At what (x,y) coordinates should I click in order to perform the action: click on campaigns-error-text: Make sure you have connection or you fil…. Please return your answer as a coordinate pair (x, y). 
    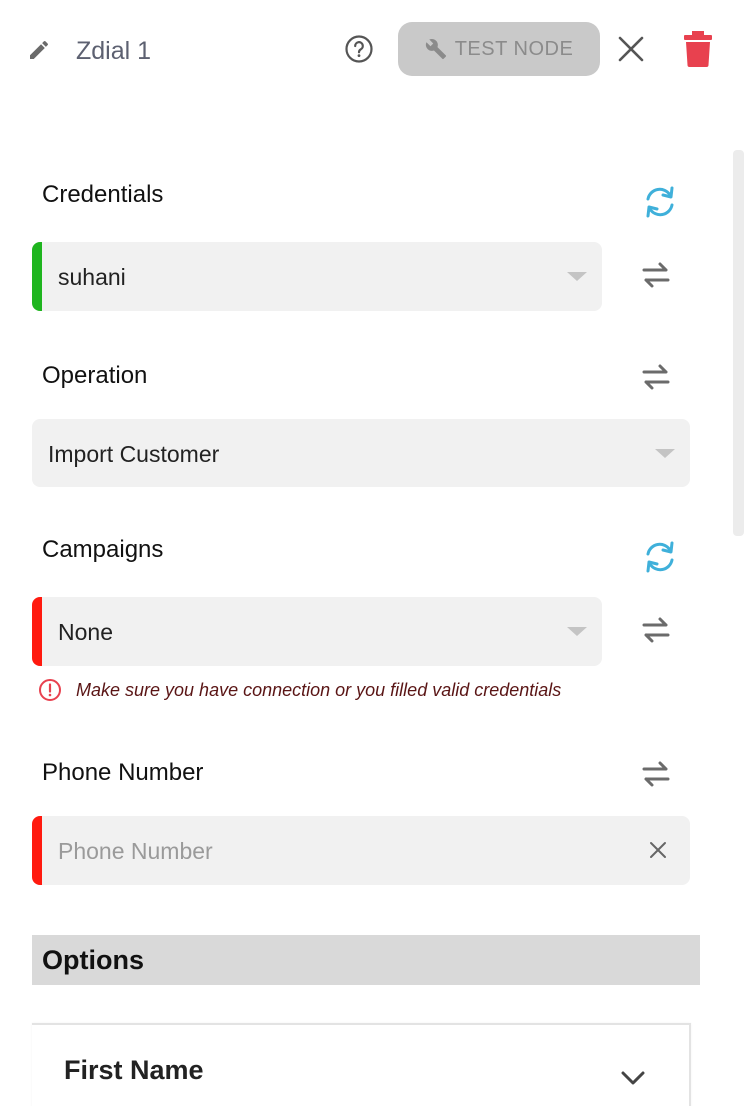
    Looking at the image, I should click on (319, 689).